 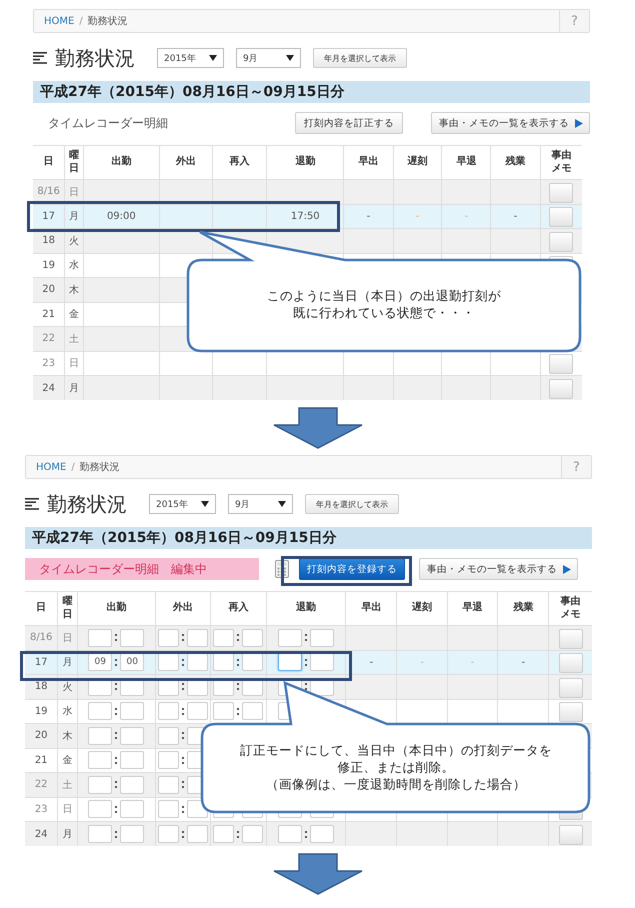 I want to click on day-number: 8/16, so click(x=48, y=192).